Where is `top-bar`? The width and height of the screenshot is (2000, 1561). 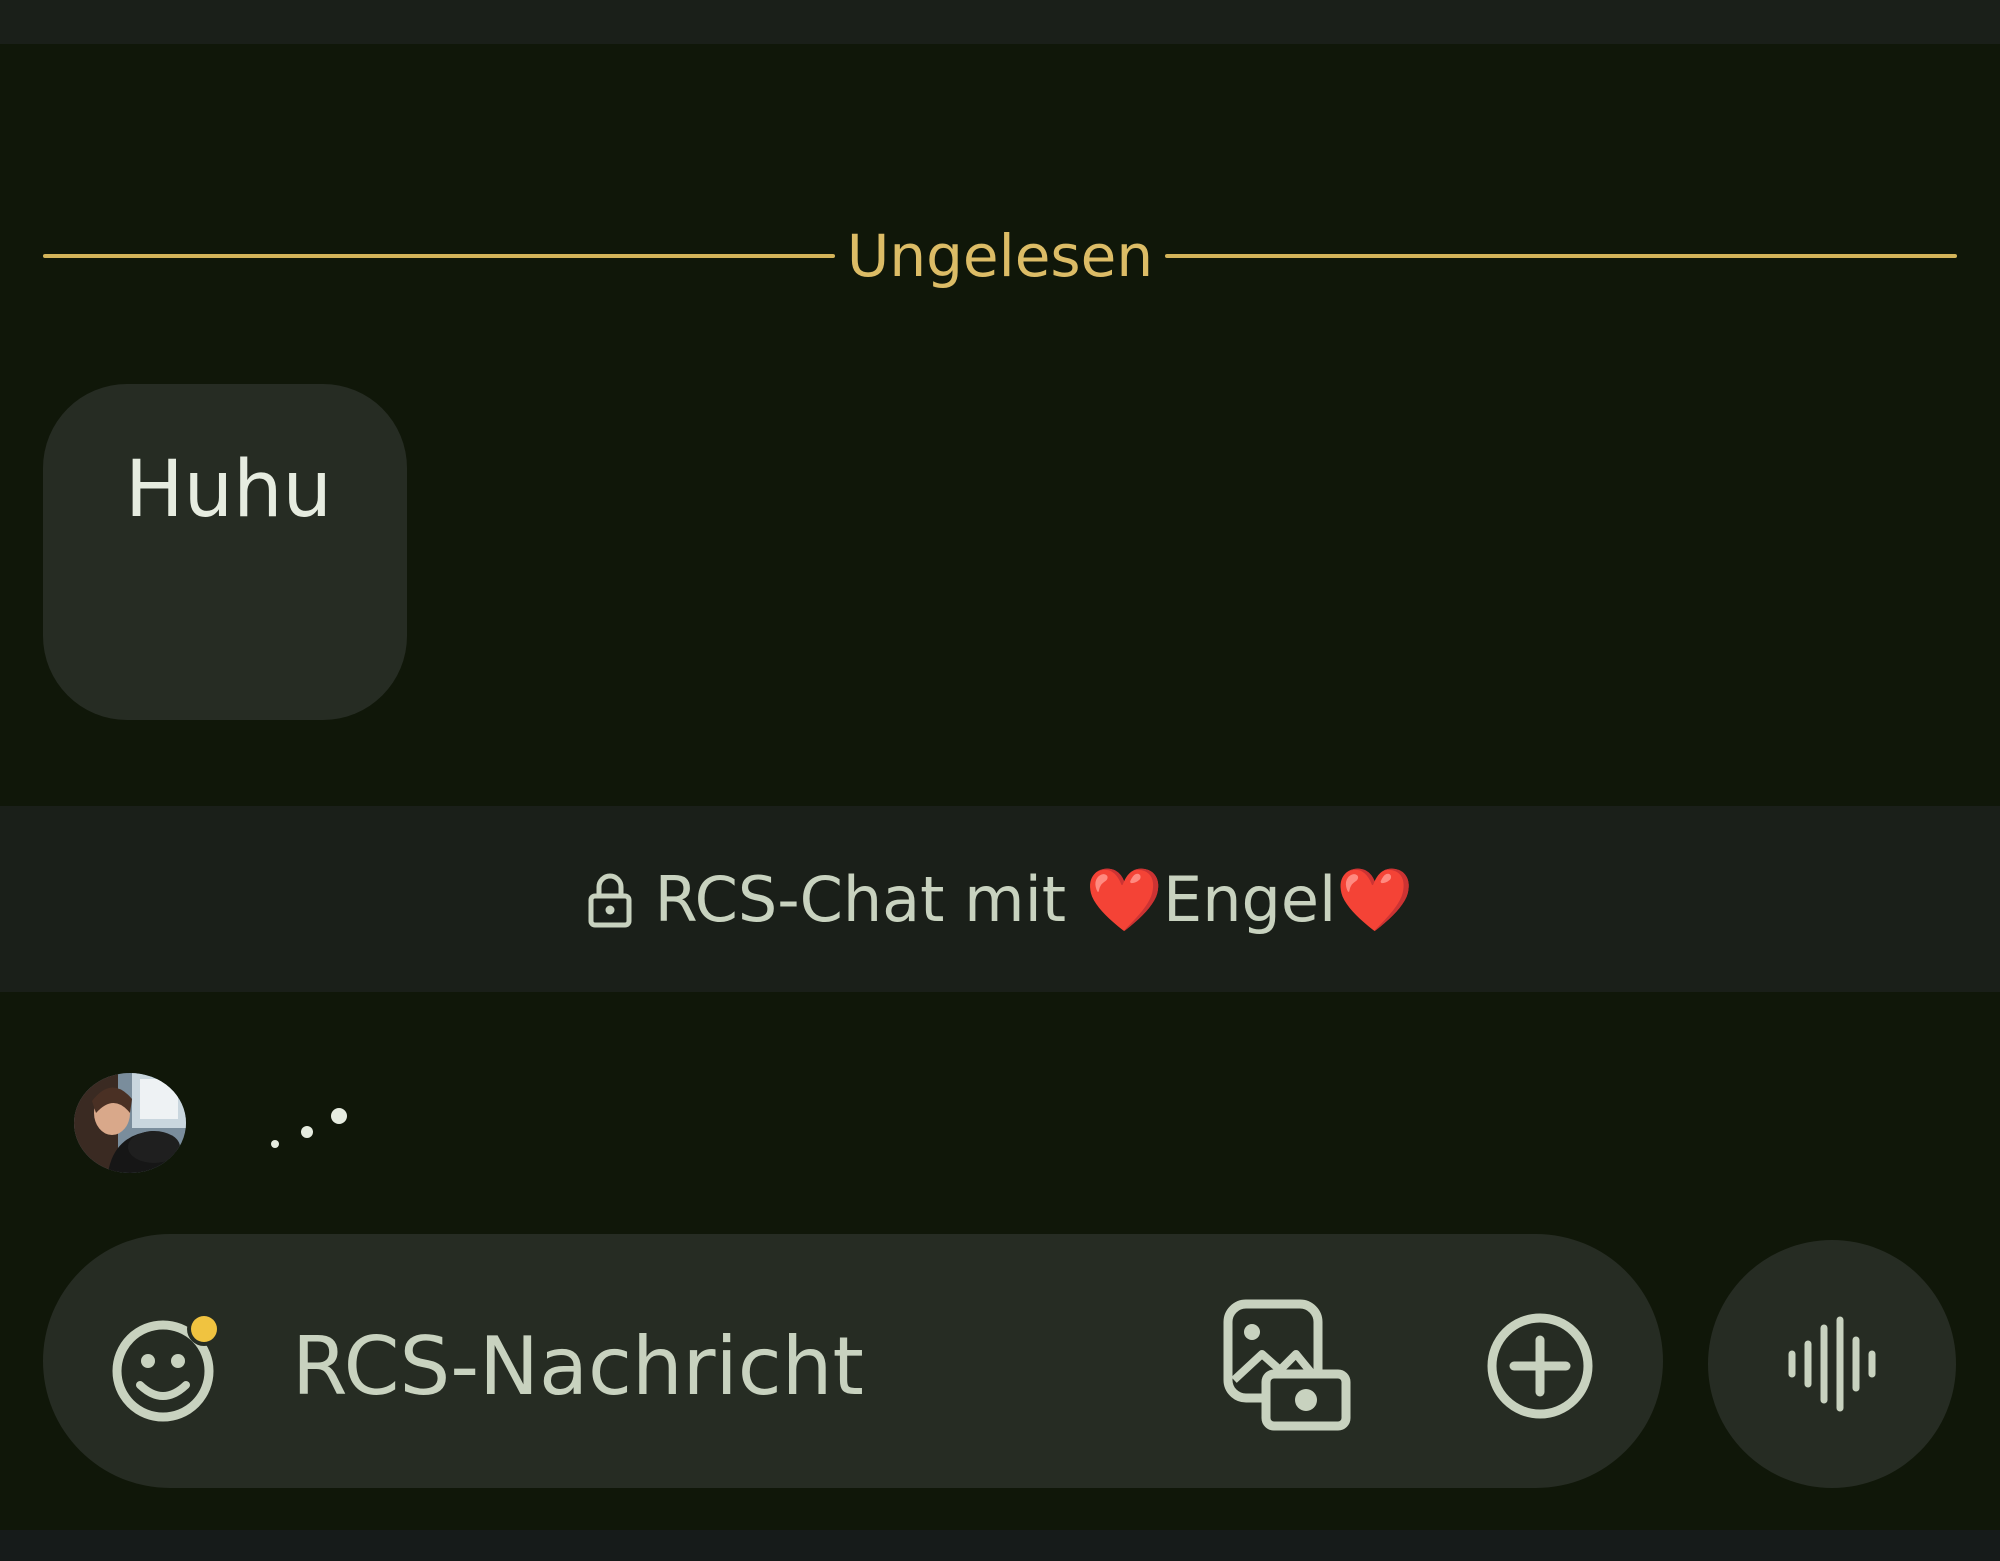
top-bar is located at coordinates (1000, 22).